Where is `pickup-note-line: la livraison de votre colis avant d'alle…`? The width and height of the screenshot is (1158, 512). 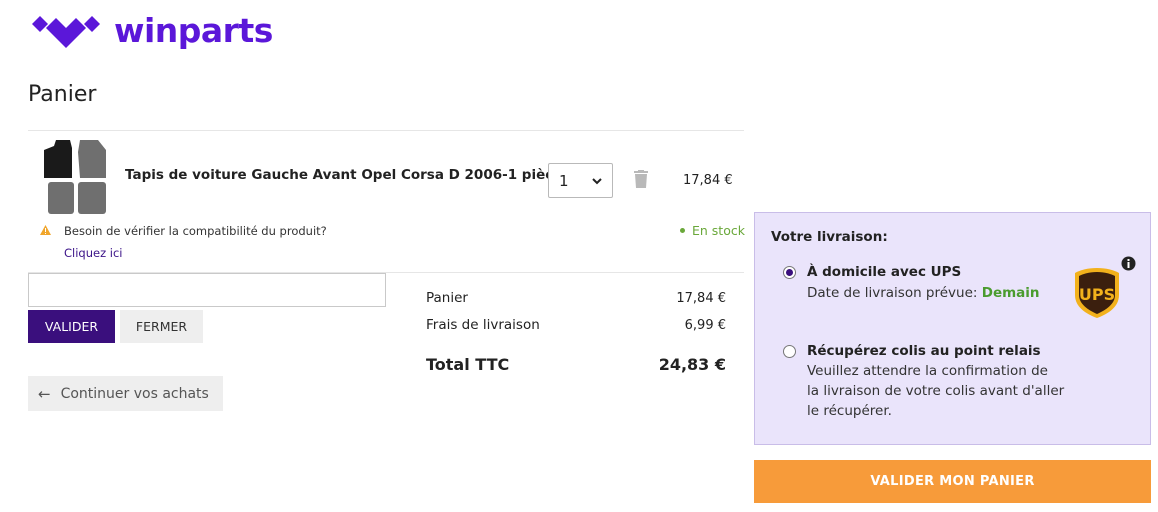
pickup-note-line: la livraison de votre colis avant d'alle… is located at coordinates (936, 391).